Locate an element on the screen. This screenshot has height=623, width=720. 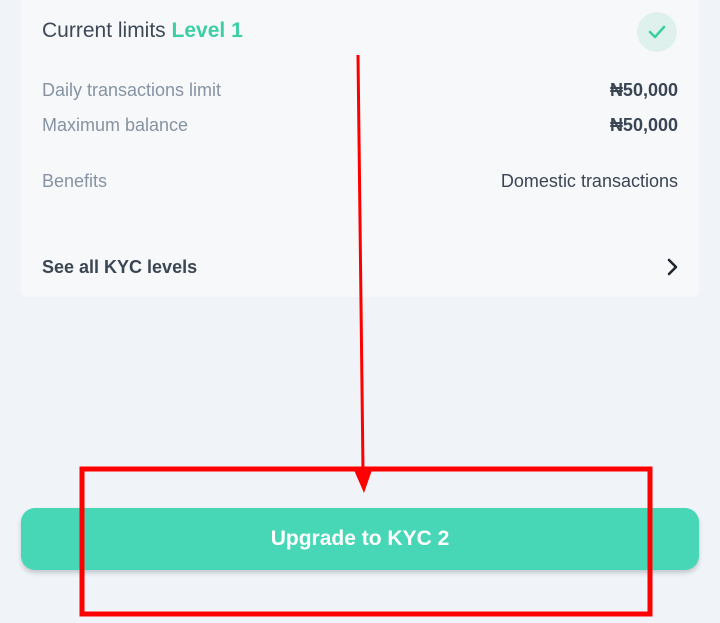
current-level: Level 1 is located at coordinates (207, 30).